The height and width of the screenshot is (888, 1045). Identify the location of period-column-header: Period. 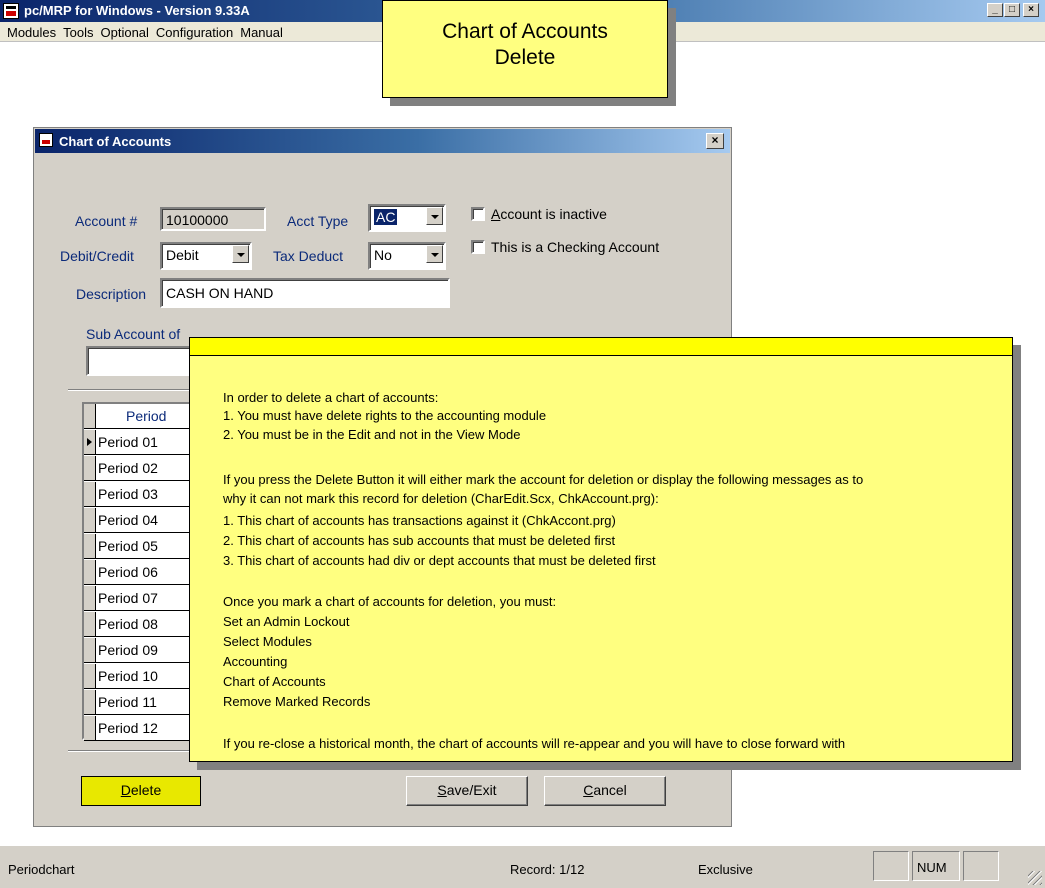
(146, 416).